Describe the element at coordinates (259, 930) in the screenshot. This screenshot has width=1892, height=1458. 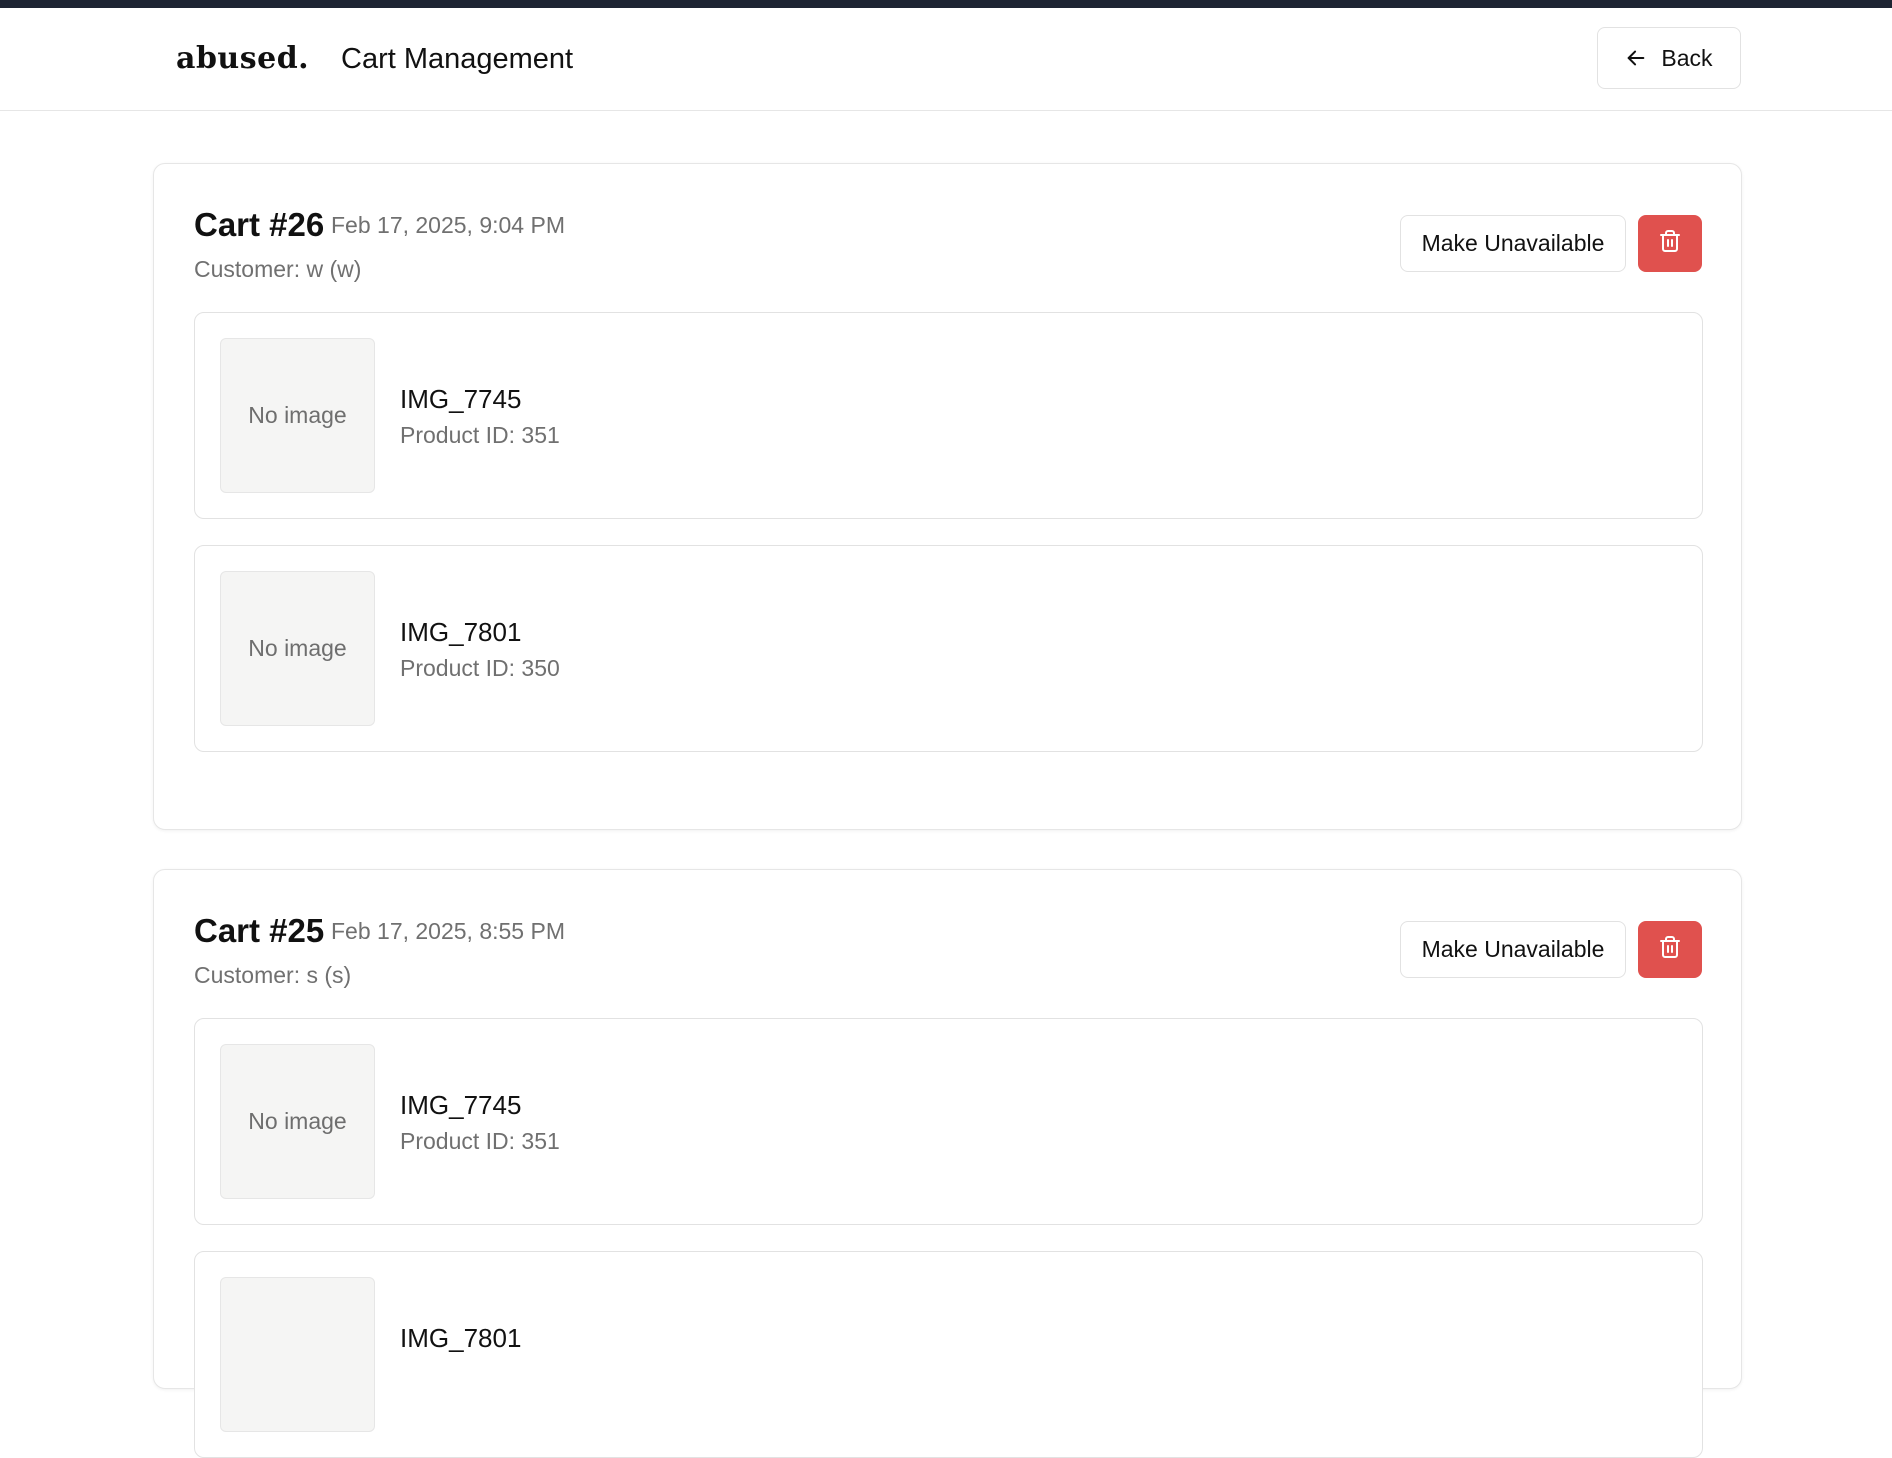
I see `cart-title: Cart #25` at that location.